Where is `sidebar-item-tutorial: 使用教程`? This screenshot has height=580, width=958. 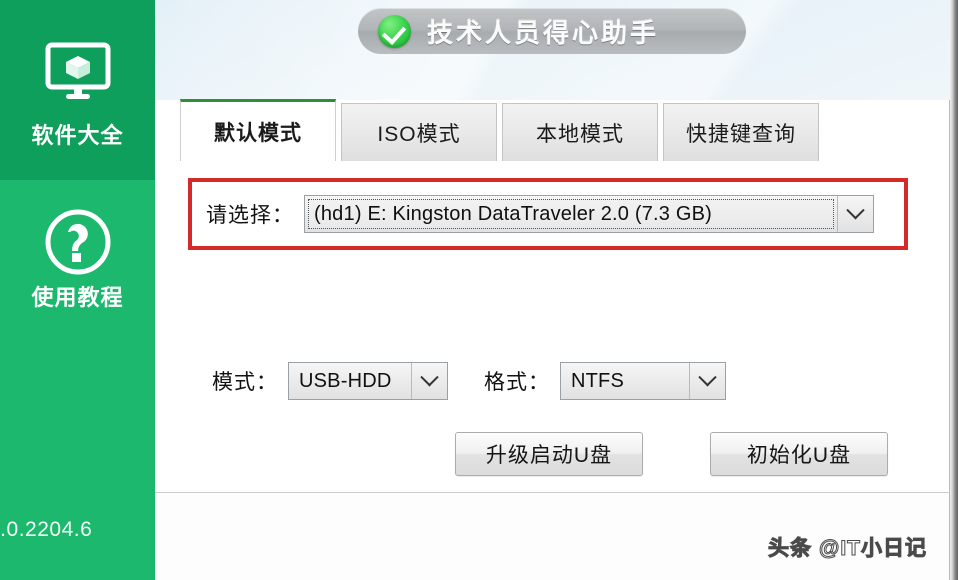 sidebar-item-tutorial: 使用教程 is located at coordinates (77, 262).